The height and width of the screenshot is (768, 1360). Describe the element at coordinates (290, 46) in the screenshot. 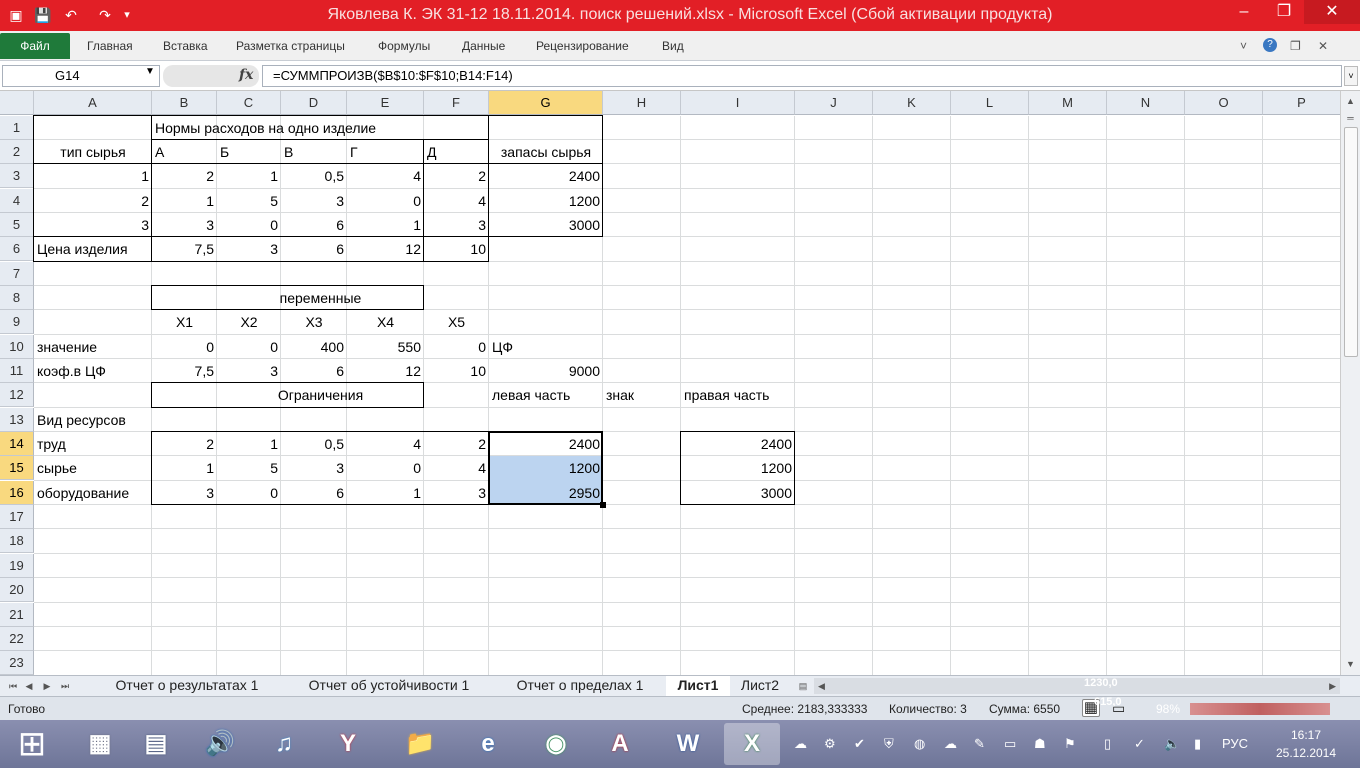

I see `tab-page-layout: Разметка страницы` at that location.